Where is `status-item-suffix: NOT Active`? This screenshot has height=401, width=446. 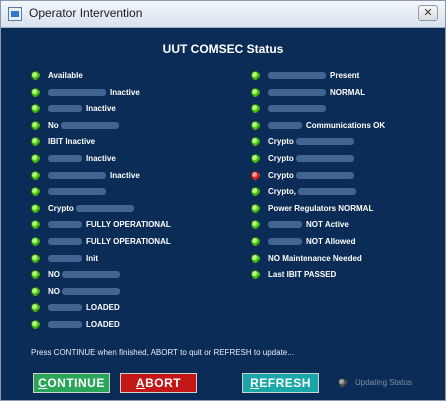
status-item-suffix: NOT Active is located at coordinates (327, 225).